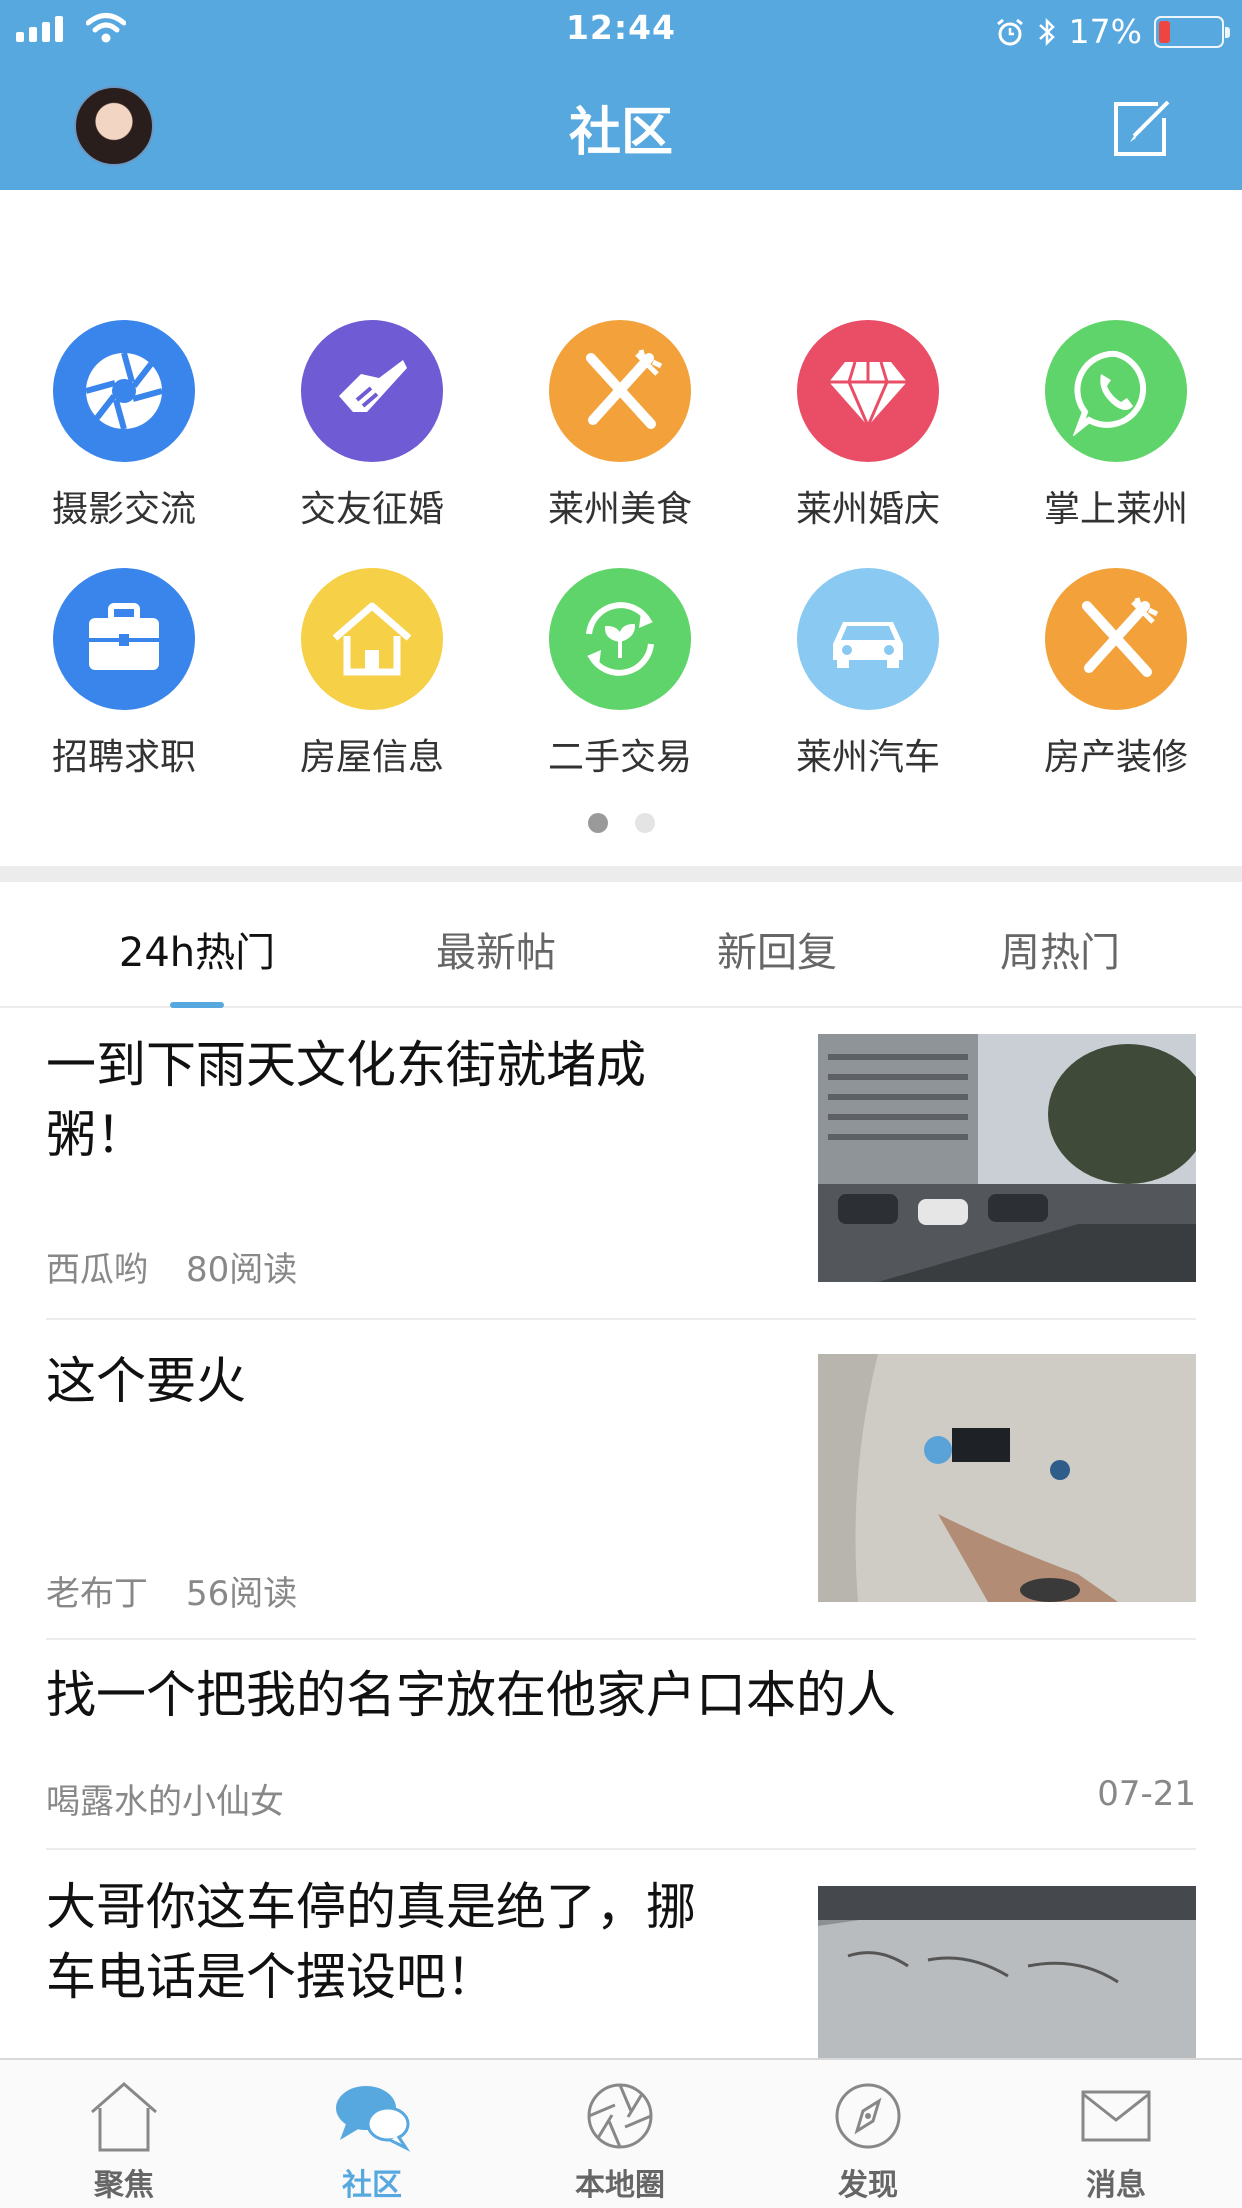  Describe the element at coordinates (97, 1270) in the screenshot. I see `post-author: 西瓜哟` at that location.